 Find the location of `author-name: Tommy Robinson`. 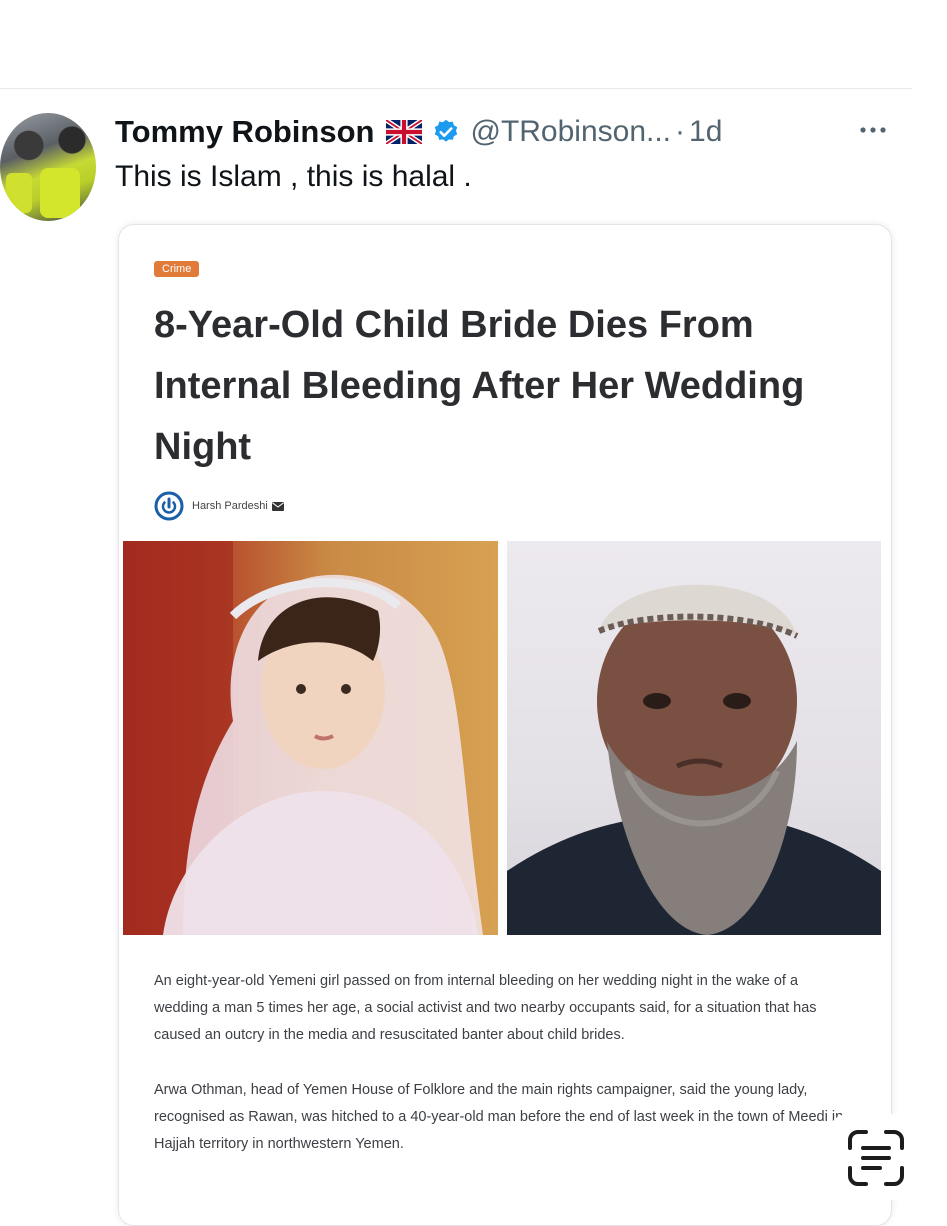

author-name: Tommy Robinson is located at coordinates (244, 132).